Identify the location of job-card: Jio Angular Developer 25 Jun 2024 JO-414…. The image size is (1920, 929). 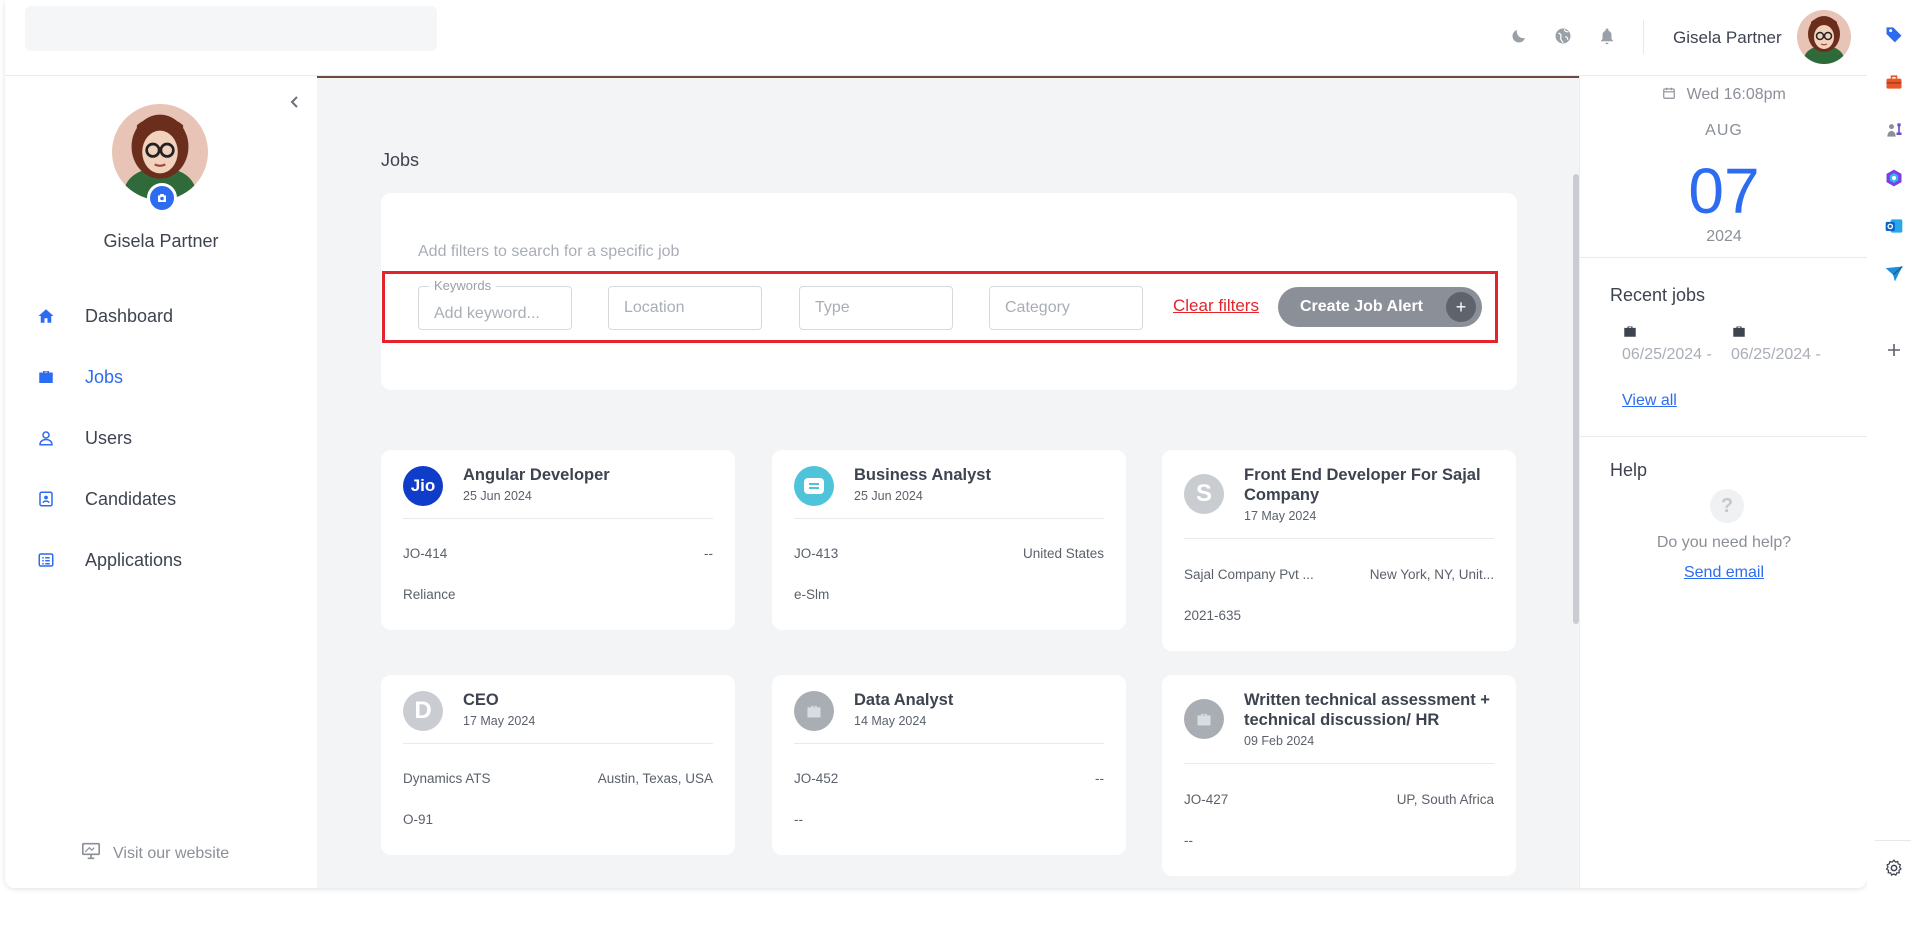
(558, 540).